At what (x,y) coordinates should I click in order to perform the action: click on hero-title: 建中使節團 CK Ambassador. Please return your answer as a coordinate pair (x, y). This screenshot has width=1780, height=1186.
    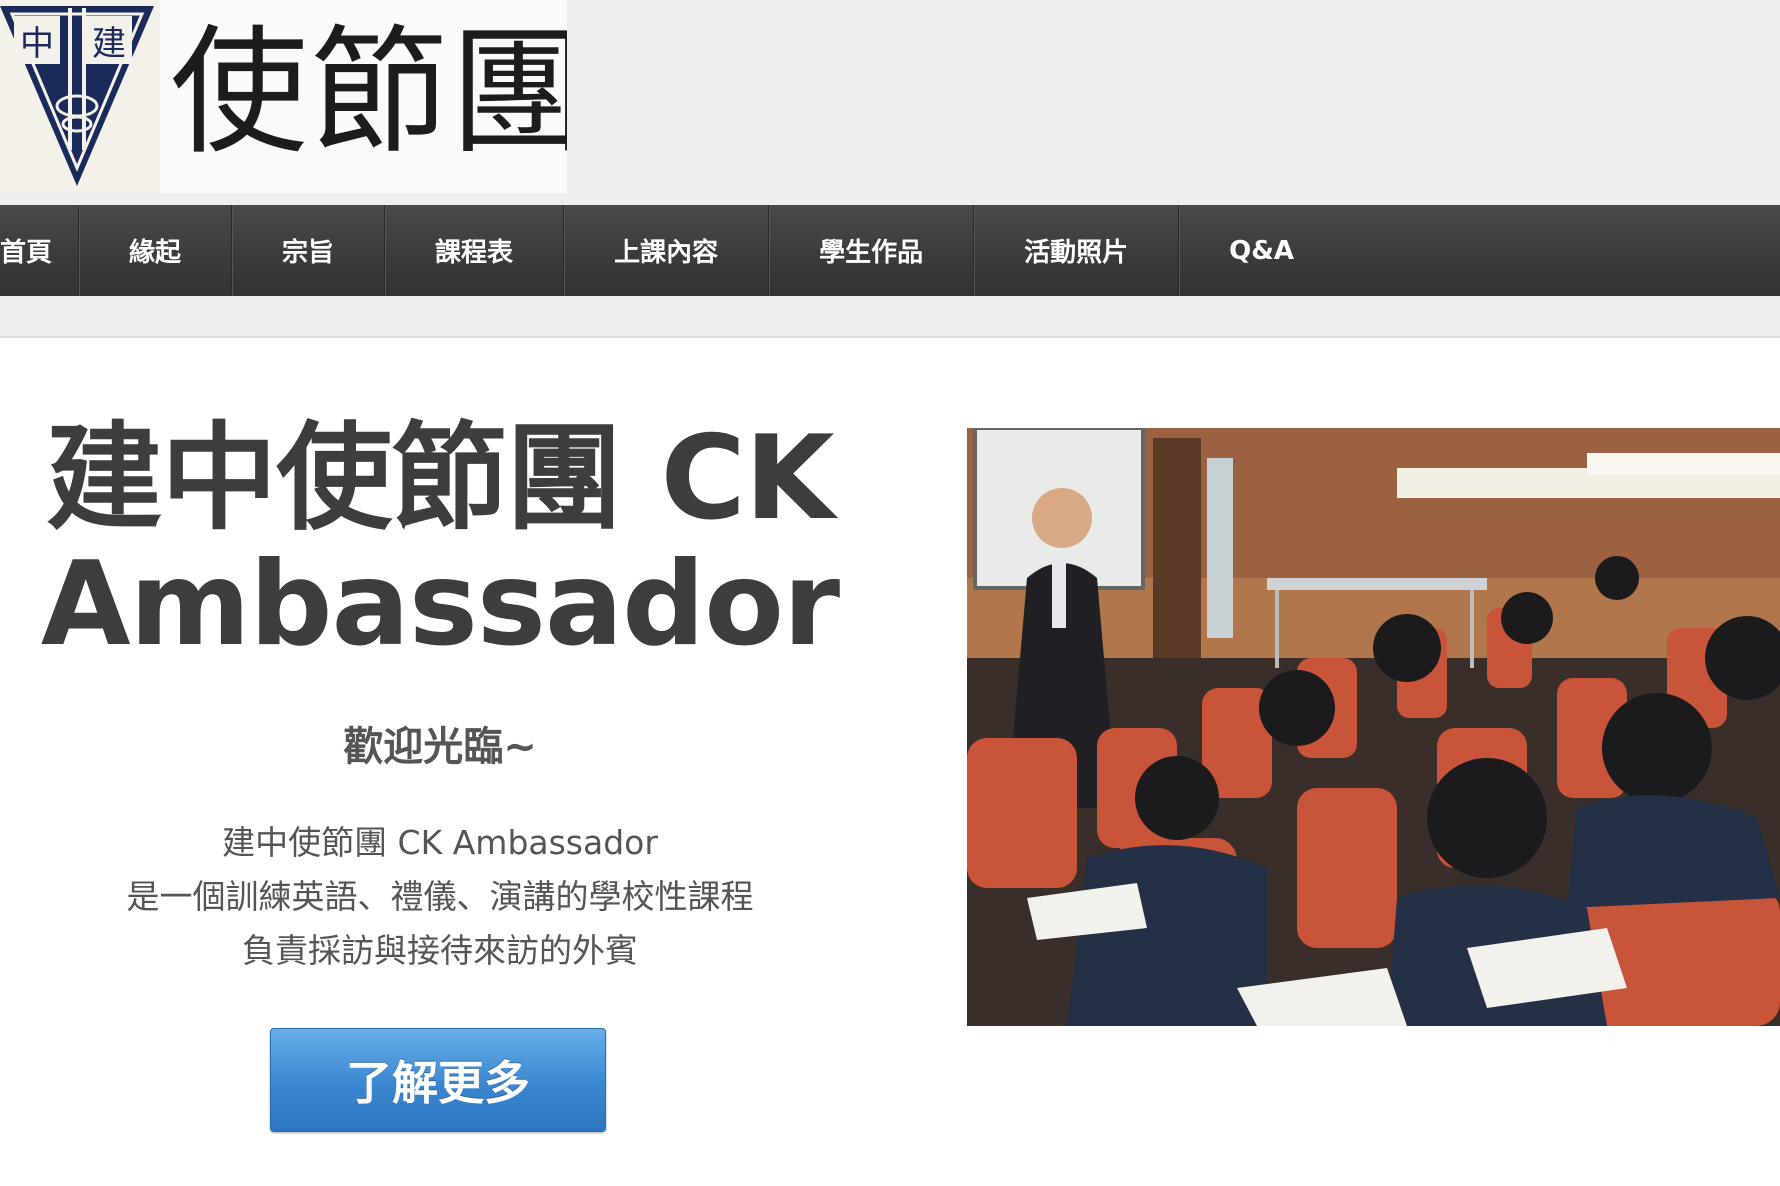
    Looking at the image, I should click on (440, 542).